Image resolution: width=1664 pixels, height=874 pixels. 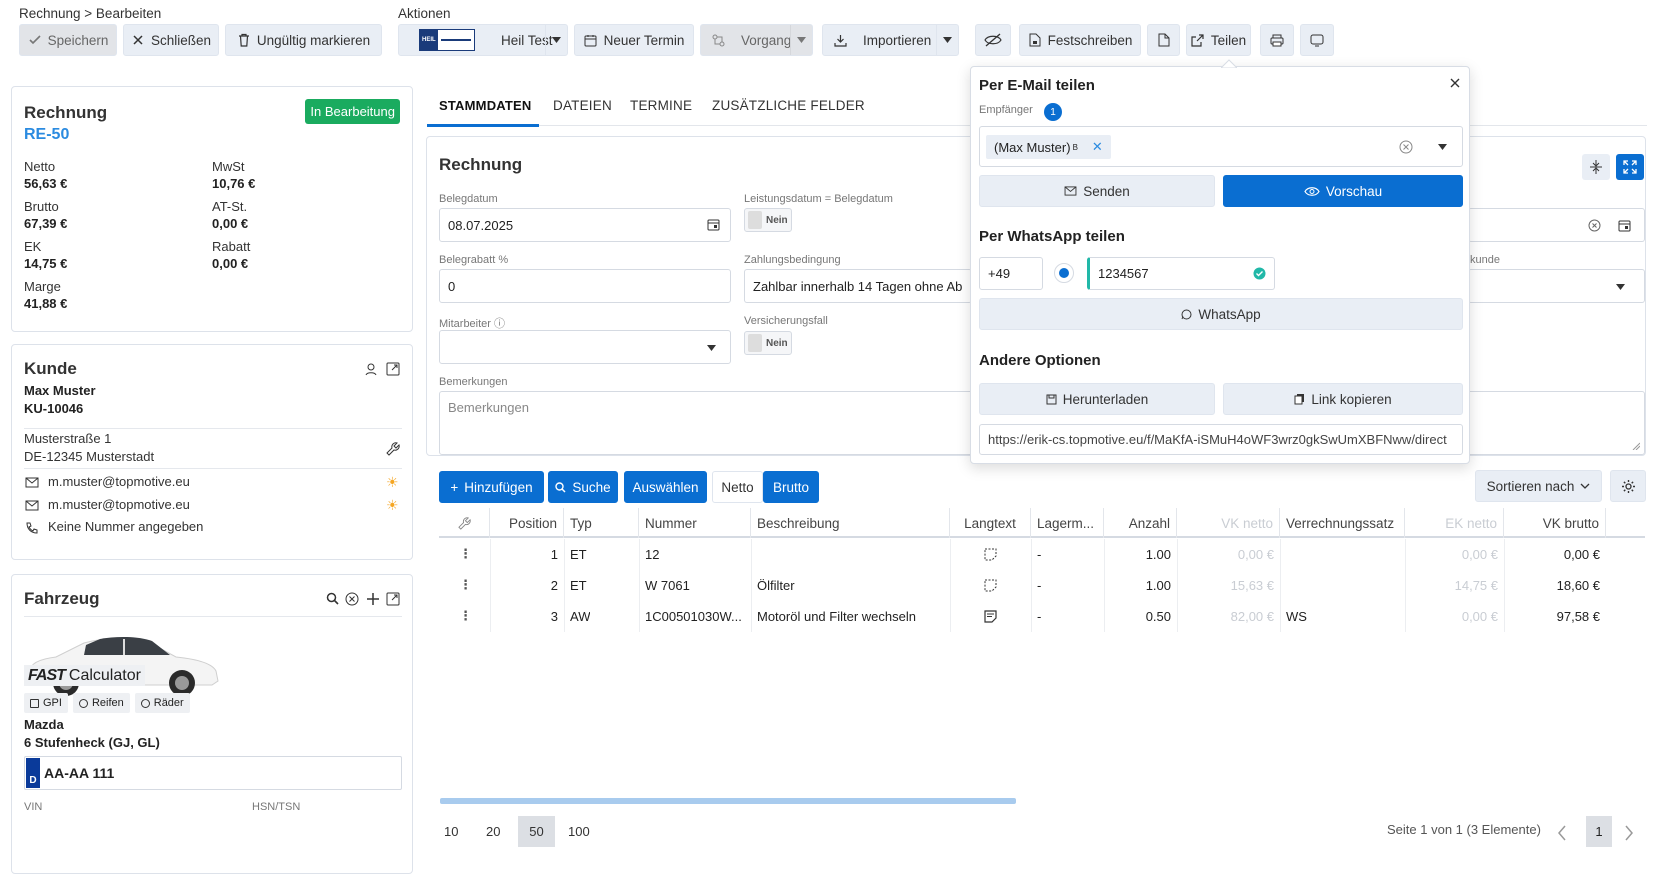 I want to click on belegdatum-field: 08.07.2025, so click(x=585, y=225).